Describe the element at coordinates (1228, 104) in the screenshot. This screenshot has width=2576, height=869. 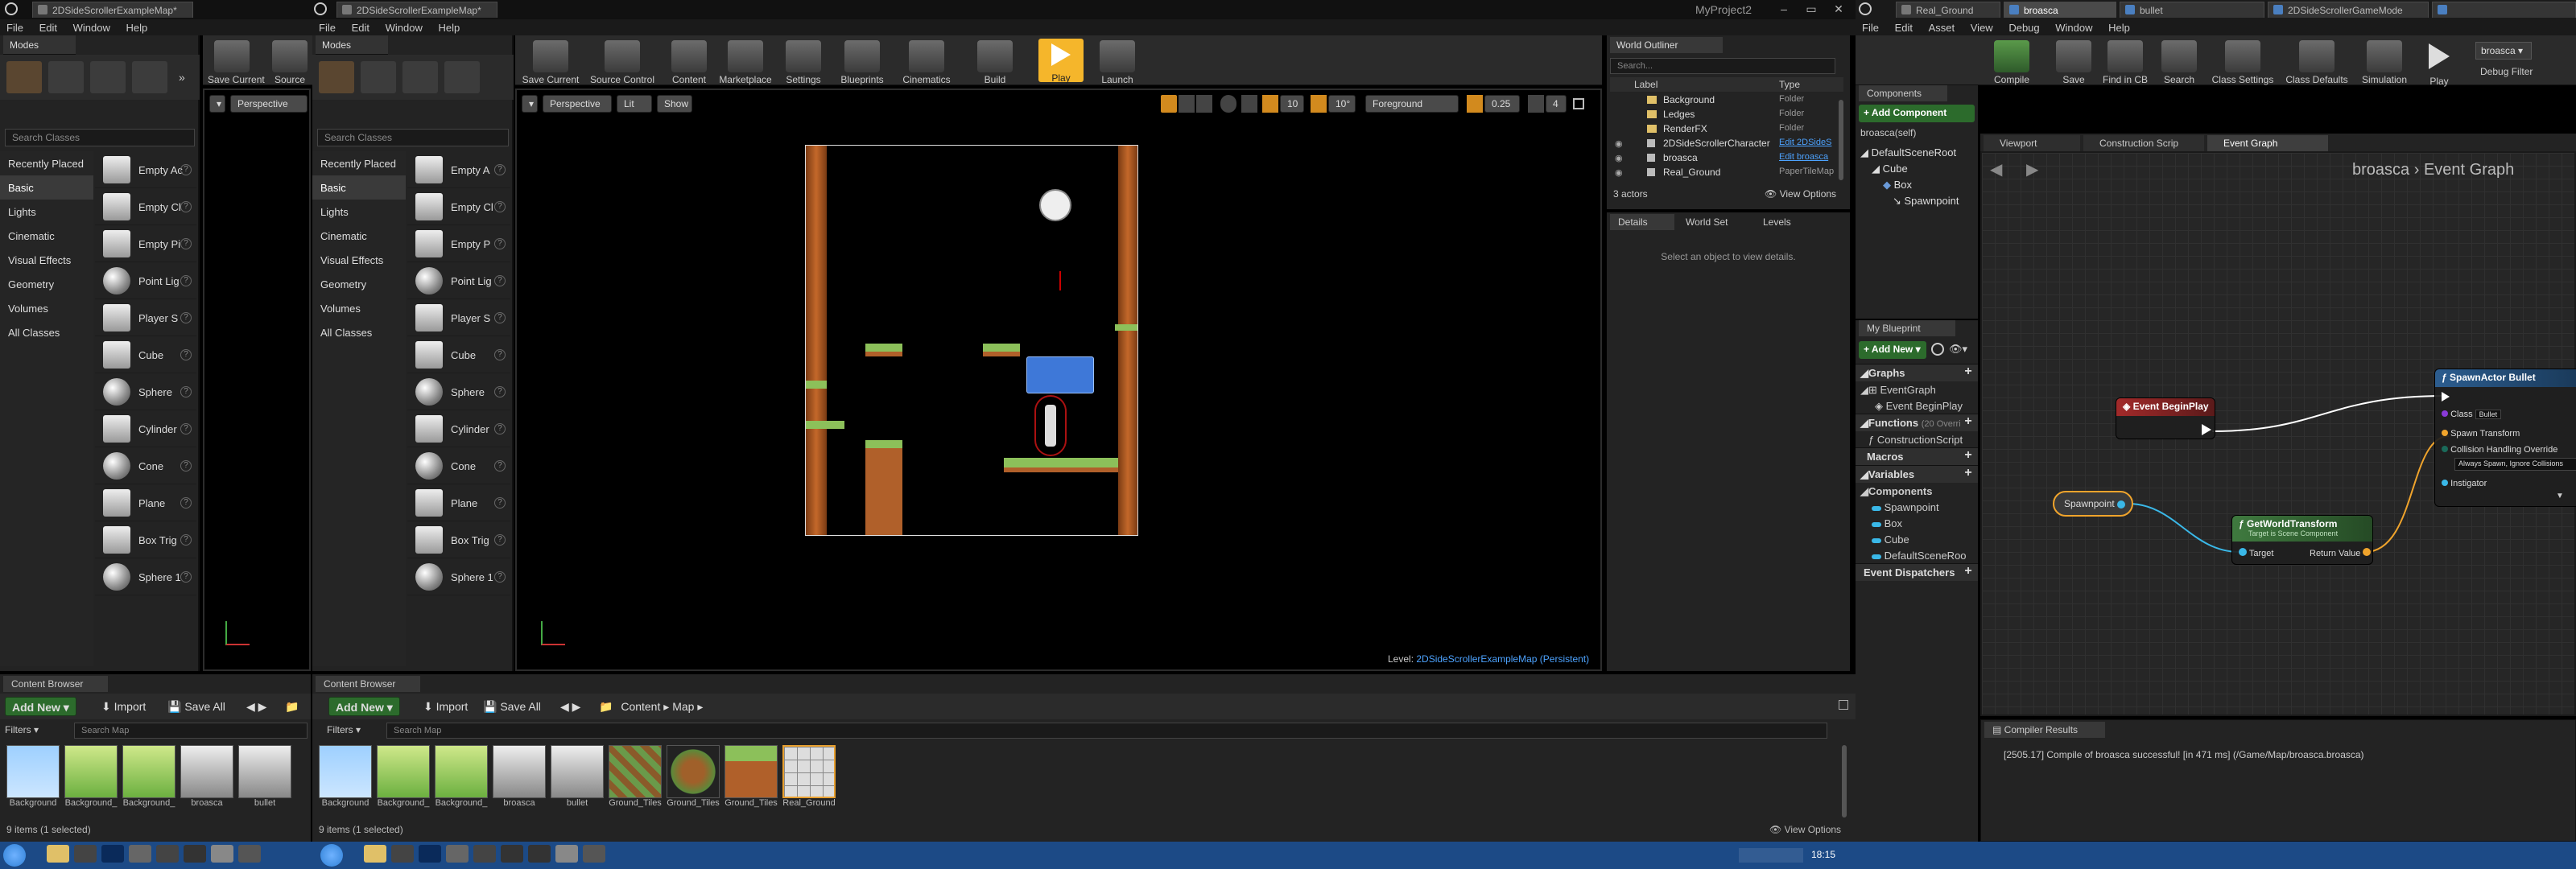
I see `world-icon` at that location.